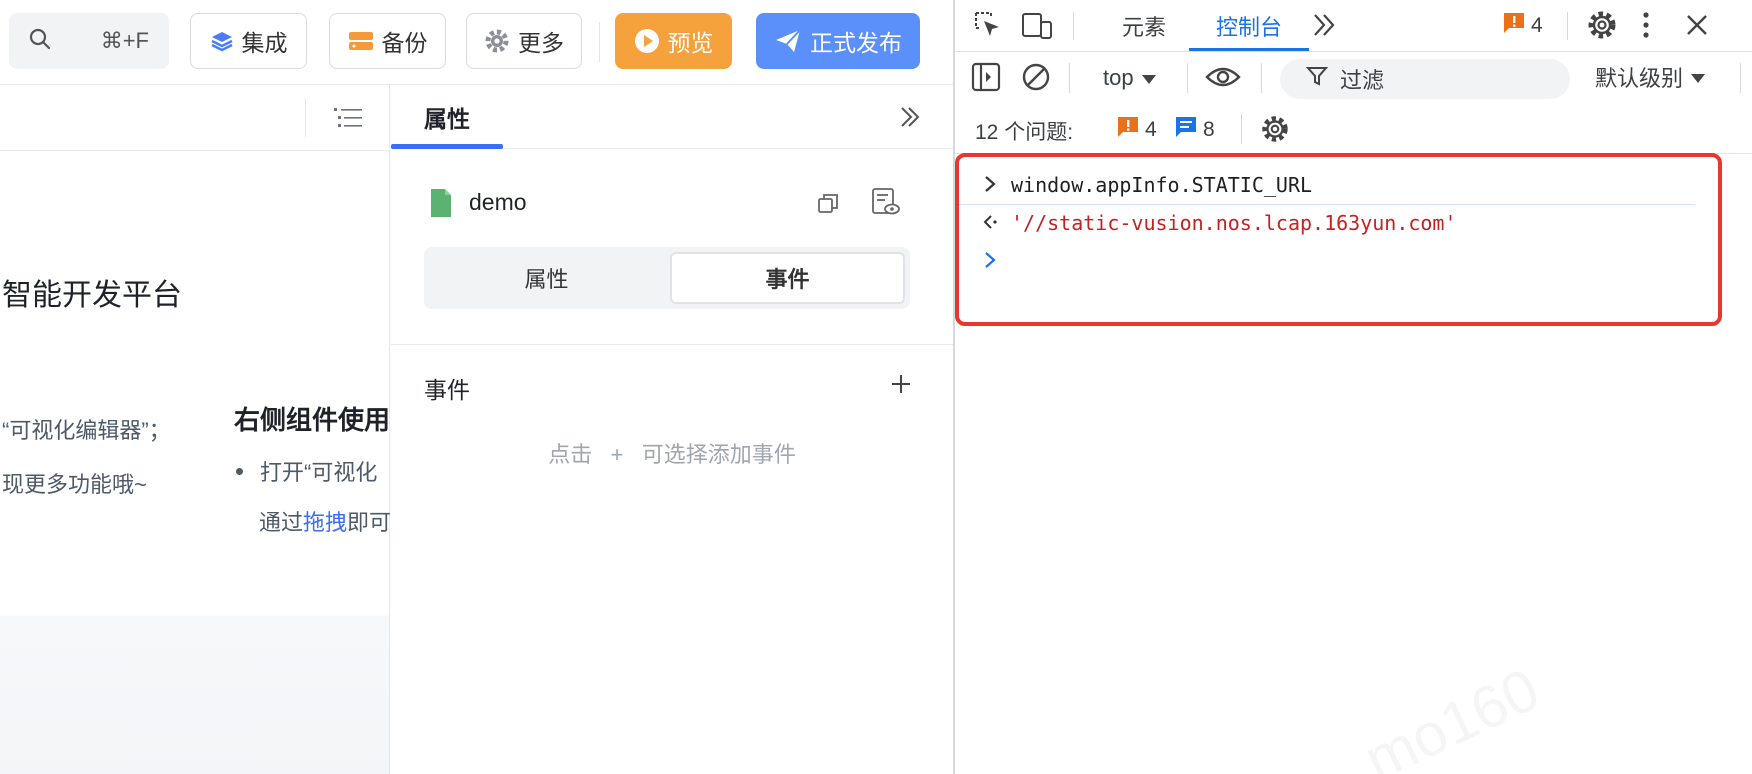 This screenshot has height=774, width=1752. What do you see at coordinates (886, 204) in the screenshot?
I see `doc-preview-icon` at bounding box center [886, 204].